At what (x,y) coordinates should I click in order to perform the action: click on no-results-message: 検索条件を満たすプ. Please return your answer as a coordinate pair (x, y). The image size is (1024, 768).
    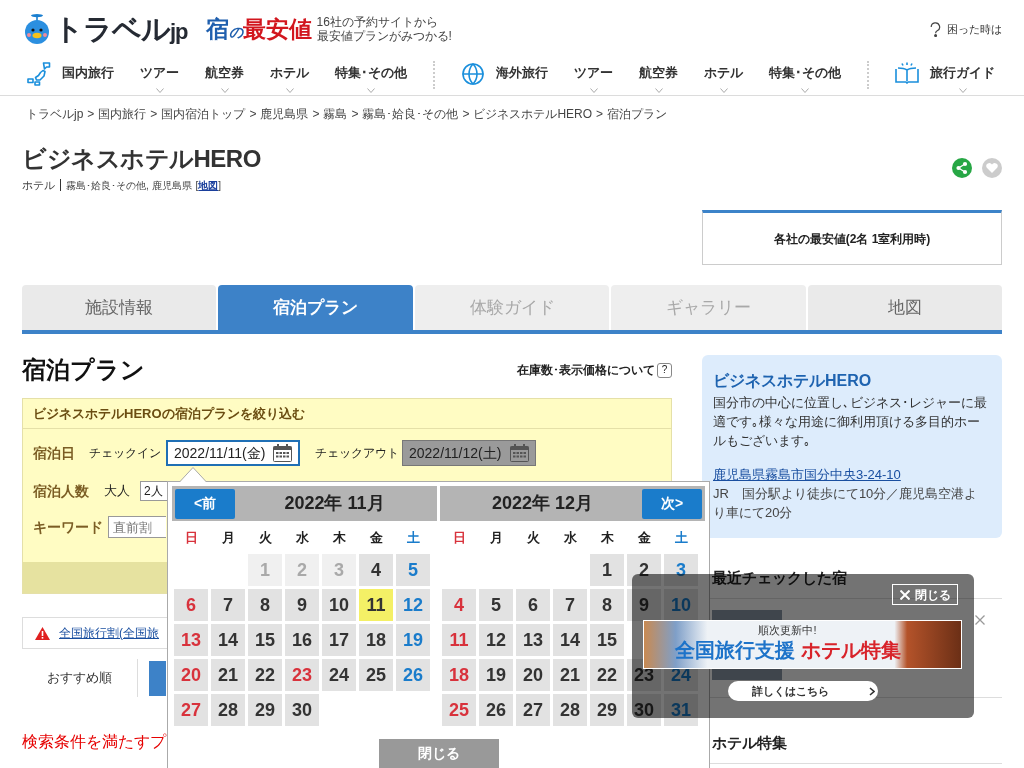
    Looking at the image, I should click on (95, 742).